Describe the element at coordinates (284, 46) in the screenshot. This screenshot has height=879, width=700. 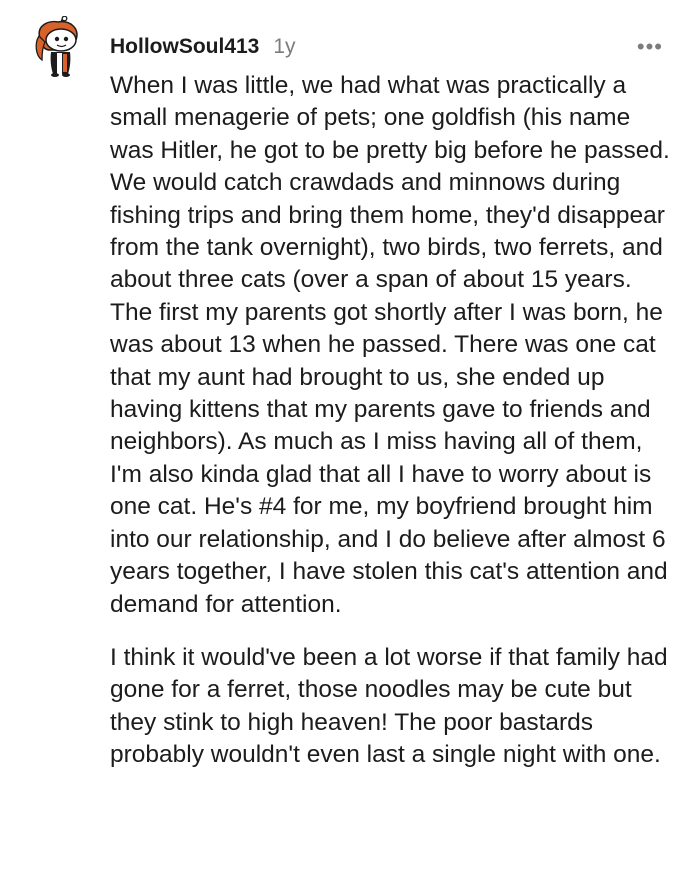
I see `comment-age: 1y` at that location.